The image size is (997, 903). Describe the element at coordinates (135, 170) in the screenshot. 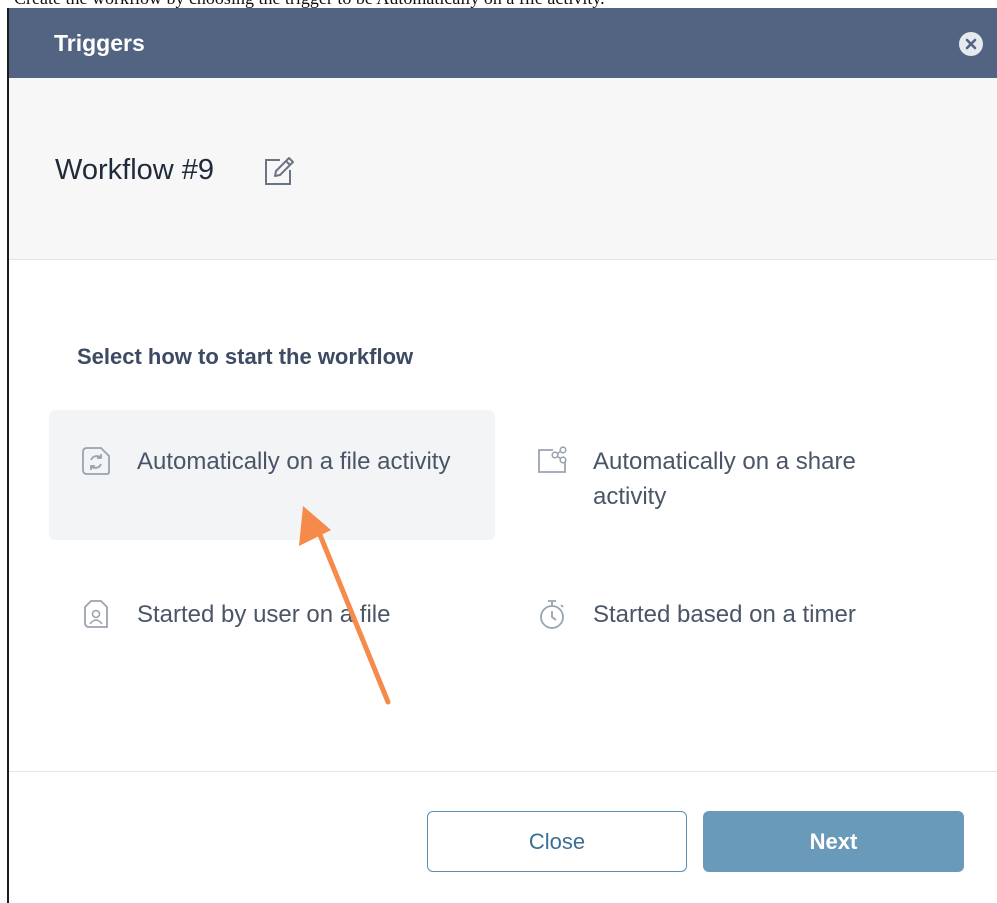

I see `workflow-name: Workflow #9` at that location.